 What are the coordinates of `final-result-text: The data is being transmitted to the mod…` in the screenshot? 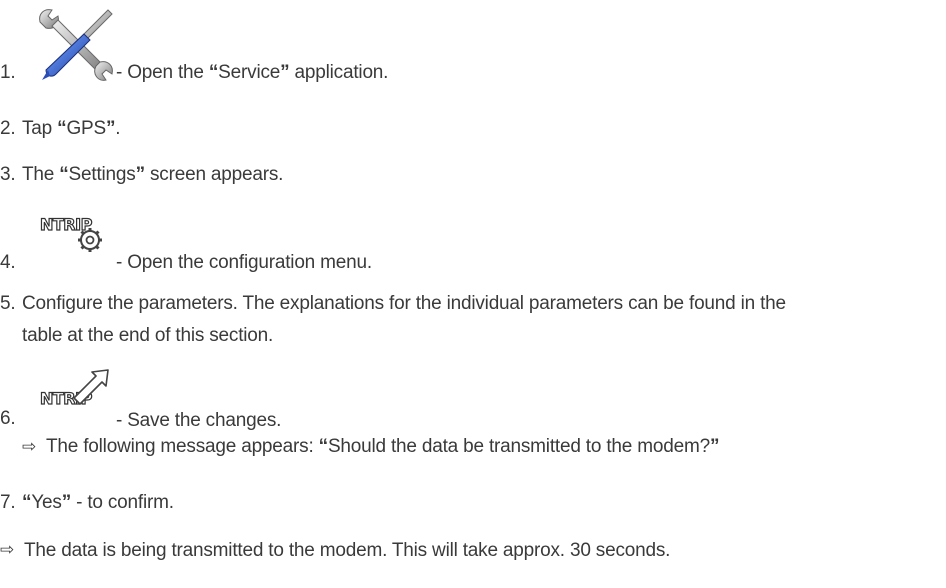 It's located at (347, 550).